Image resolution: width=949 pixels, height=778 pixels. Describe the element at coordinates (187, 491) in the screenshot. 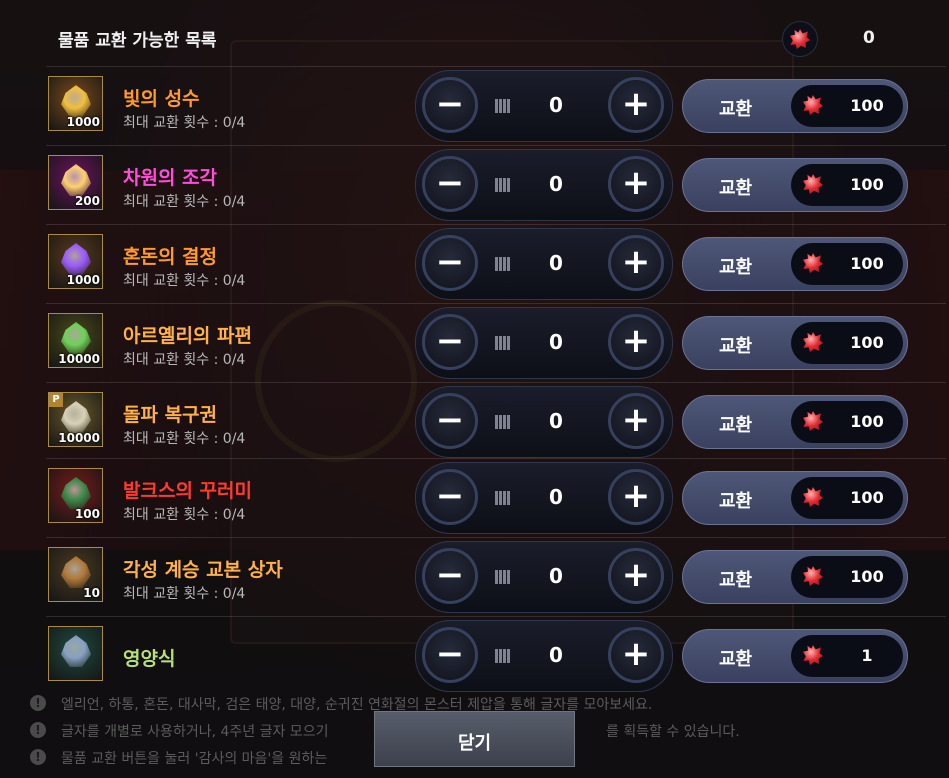

I see `item-name: 발크스의 꾸러미` at that location.